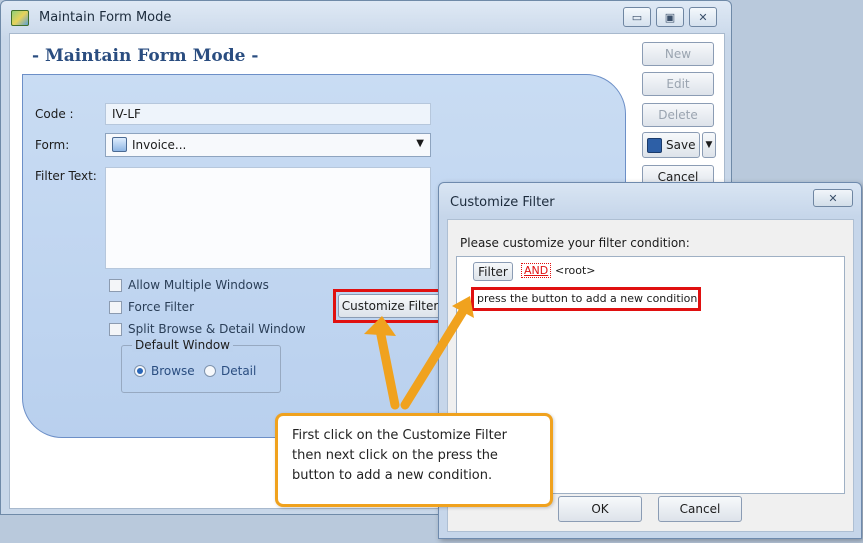 The image size is (863, 543). I want to click on new-button: New, so click(678, 54).